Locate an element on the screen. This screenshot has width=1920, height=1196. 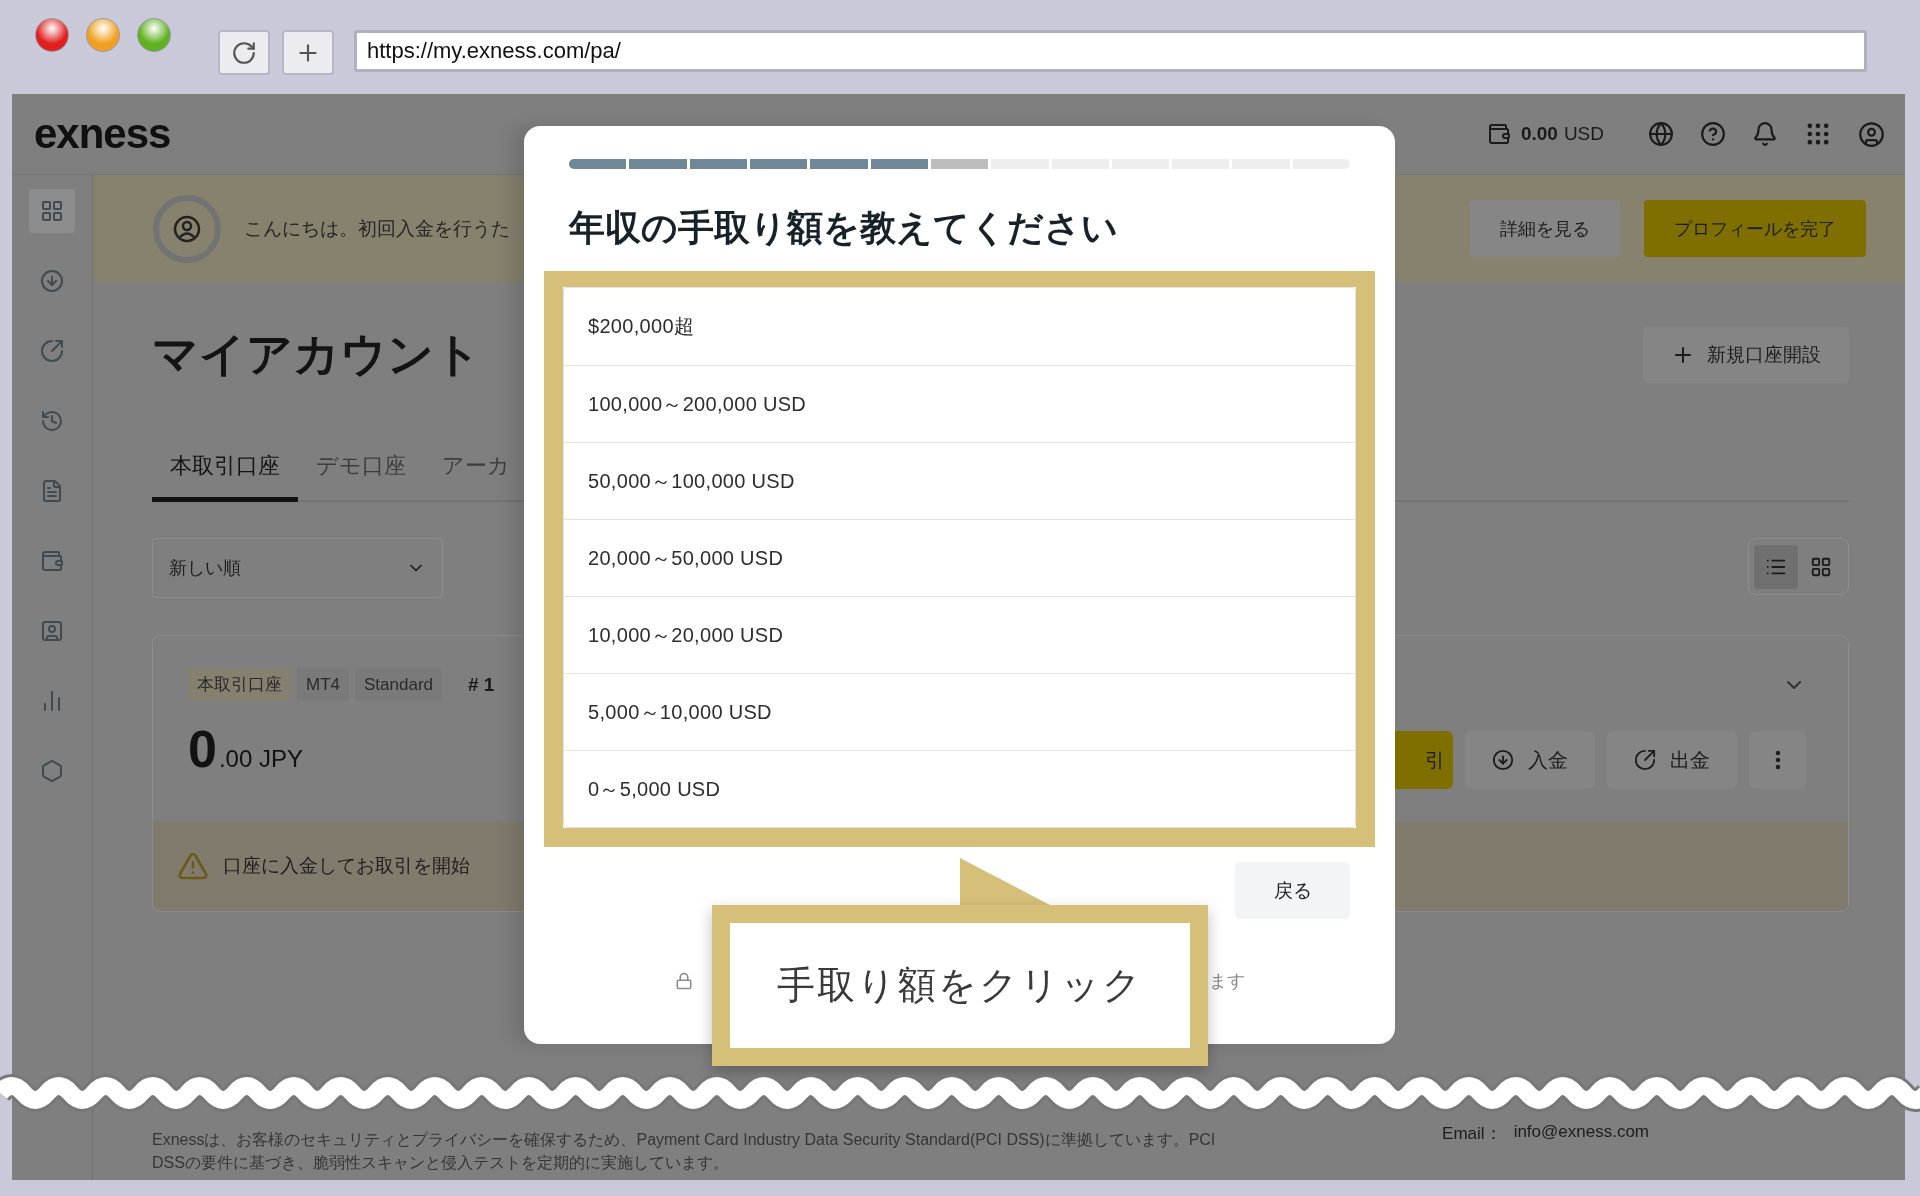
tab: デモ口座 is located at coordinates (361, 466).